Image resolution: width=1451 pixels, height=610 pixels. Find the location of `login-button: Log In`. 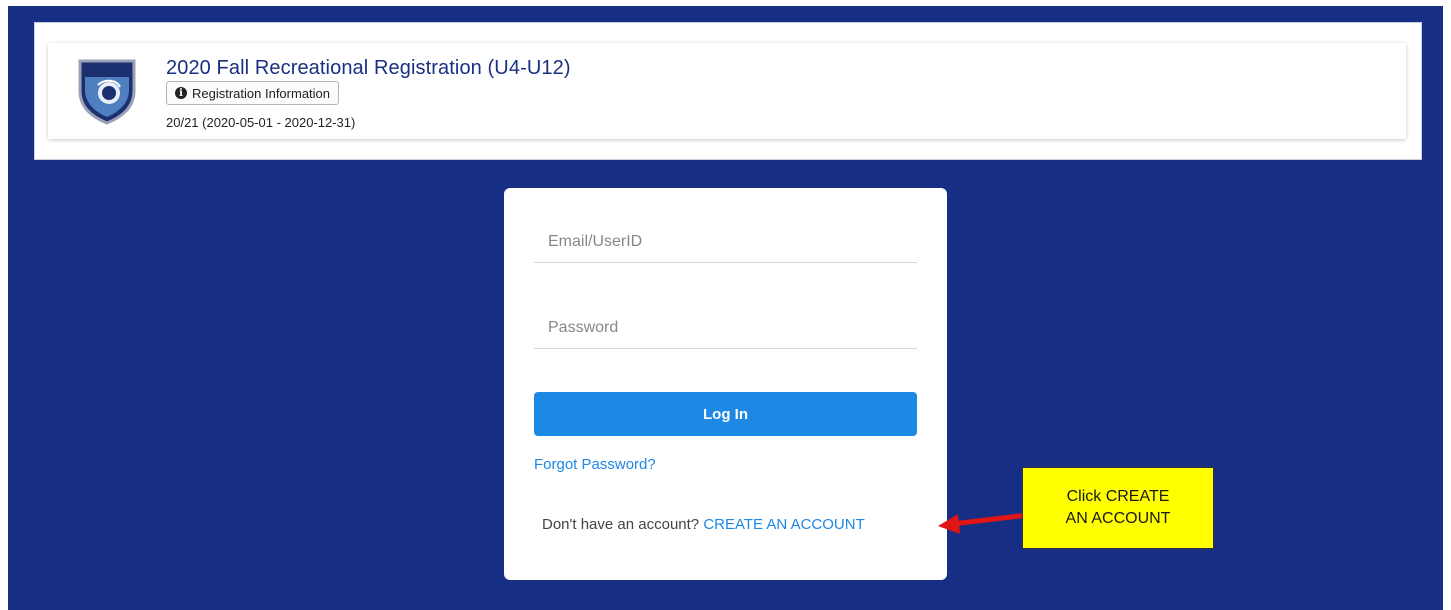

login-button: Log In is located at coordinates (725, 414).